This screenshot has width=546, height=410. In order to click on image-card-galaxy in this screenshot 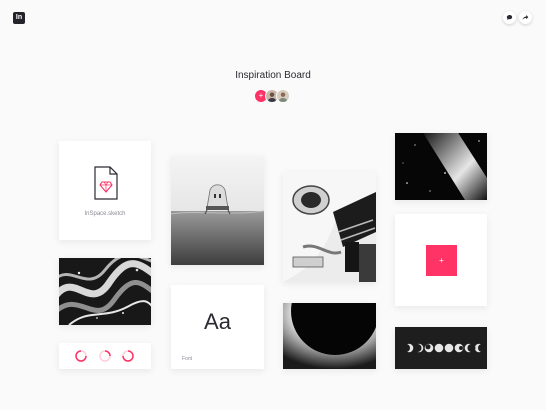, I will do `click(441, 166)`.